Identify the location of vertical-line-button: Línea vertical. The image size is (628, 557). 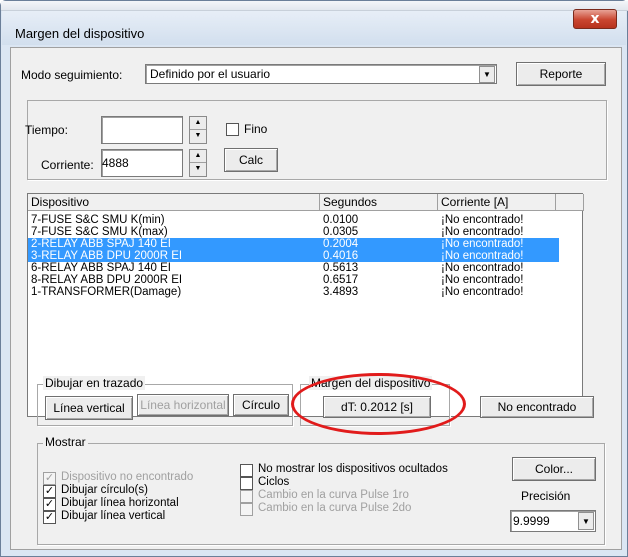
(89, 408).